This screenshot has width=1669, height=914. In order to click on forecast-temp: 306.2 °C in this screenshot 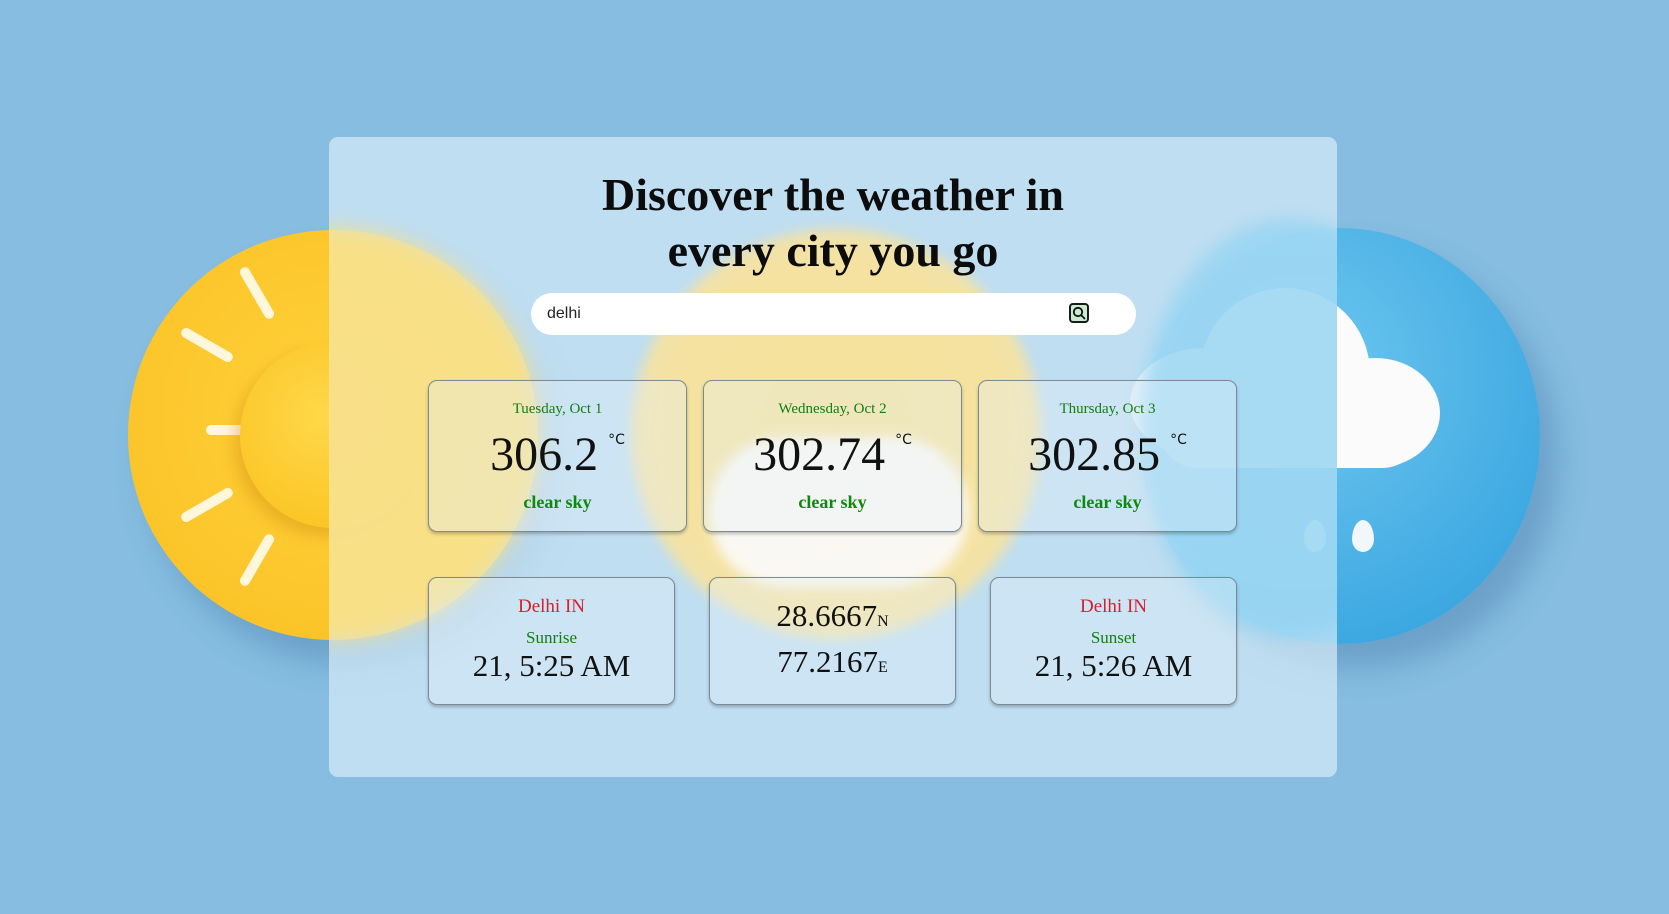, I will do `click(557, 454)`.